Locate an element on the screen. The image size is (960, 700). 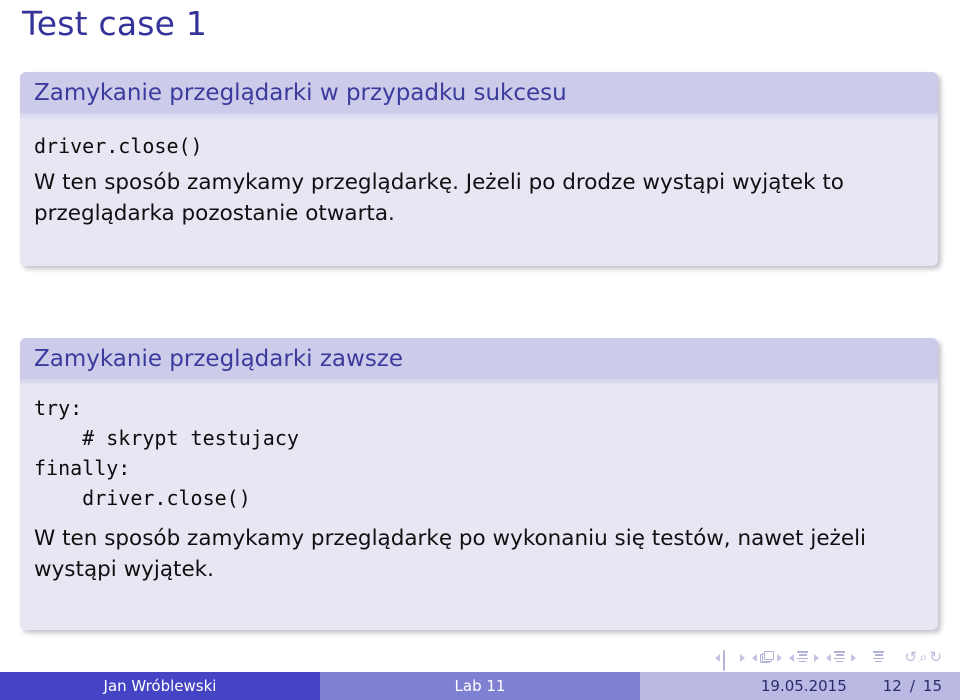
footer-total-pages: 15 is located at coordinates (932, 686).